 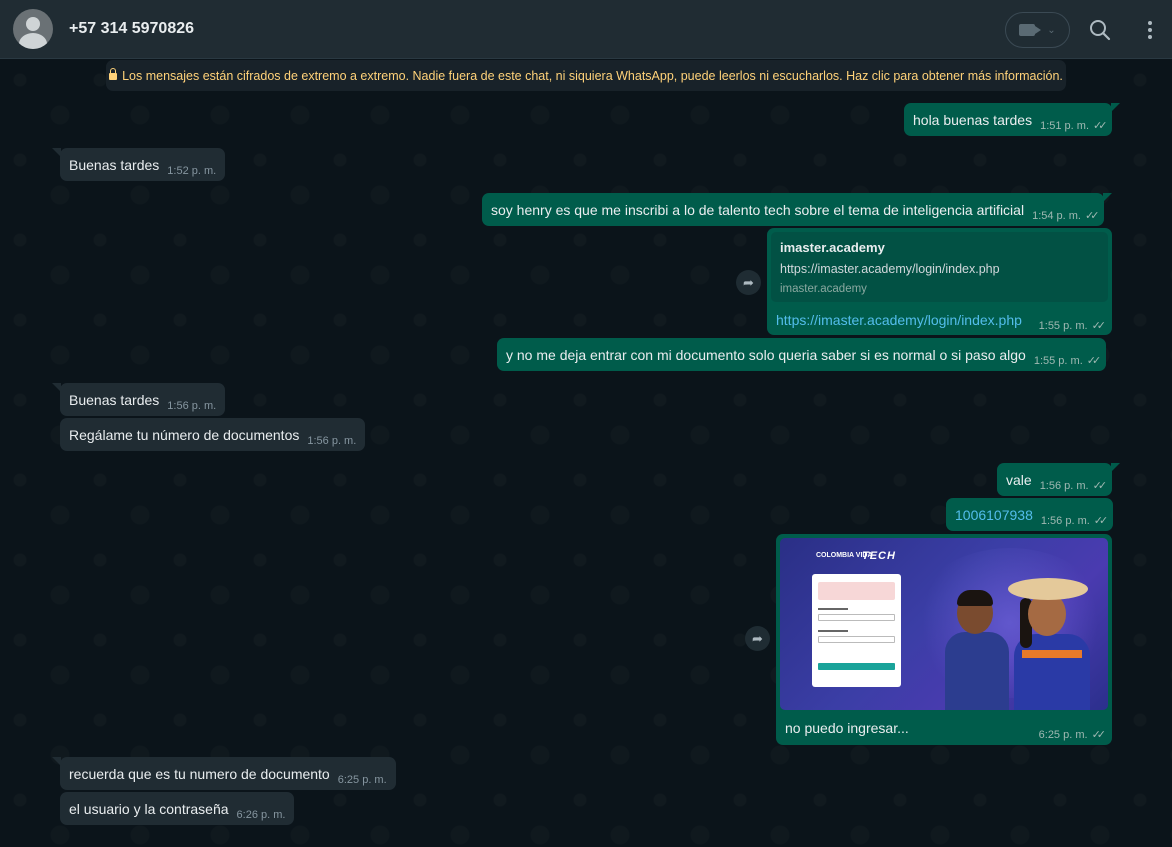 I want to click on link-preview-domain: imaster.academy, so click(x=823, y=289).